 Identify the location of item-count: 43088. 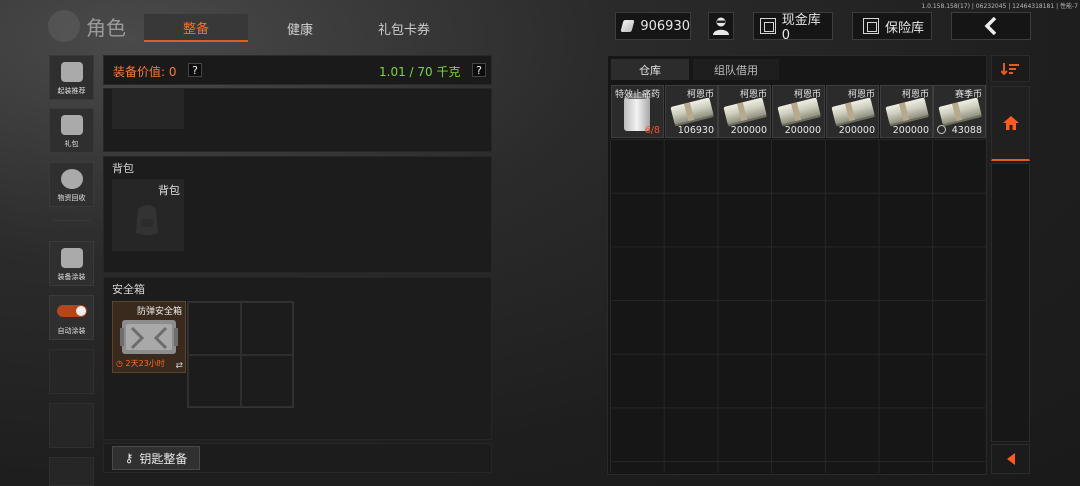
(966, 130).